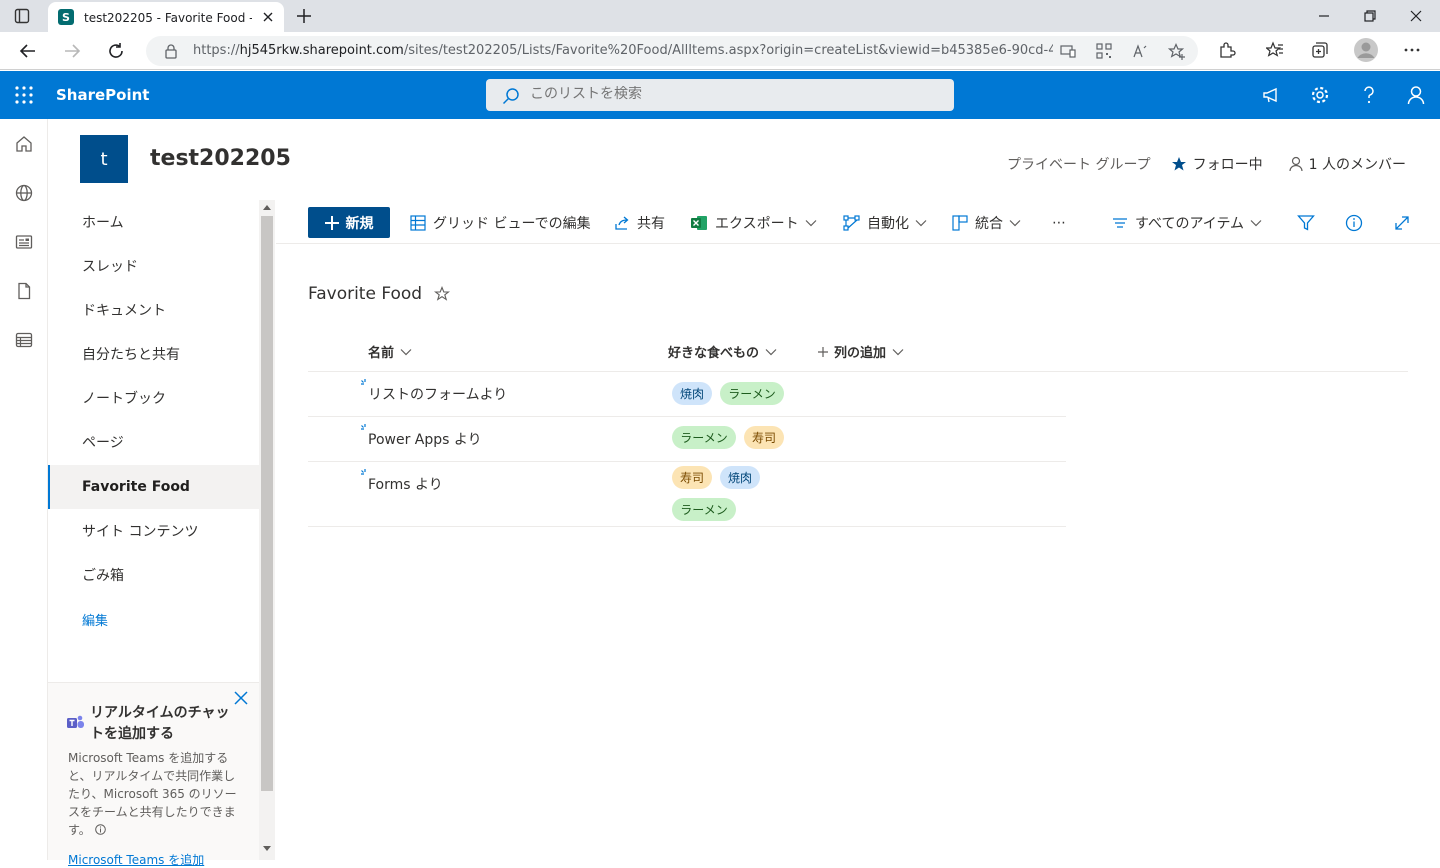  Describe the element at coordinates (267, 849) in the screenshot. I see `scroll-down-arrow-icon` at that location.